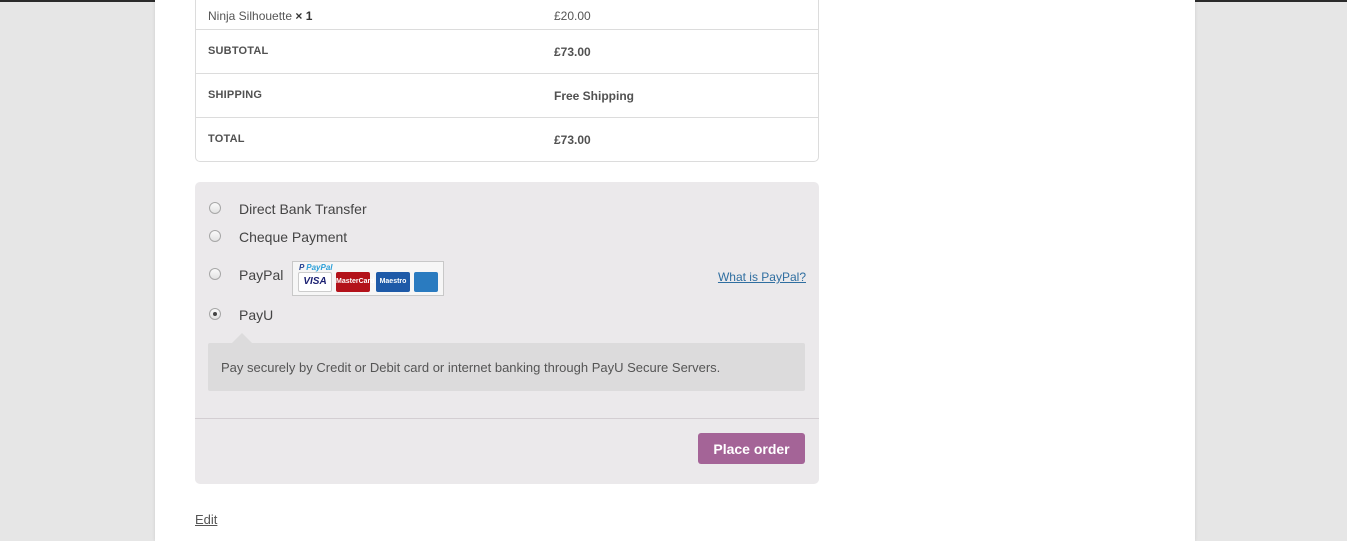  I want to click on cheque-radio, so click(215, 236).